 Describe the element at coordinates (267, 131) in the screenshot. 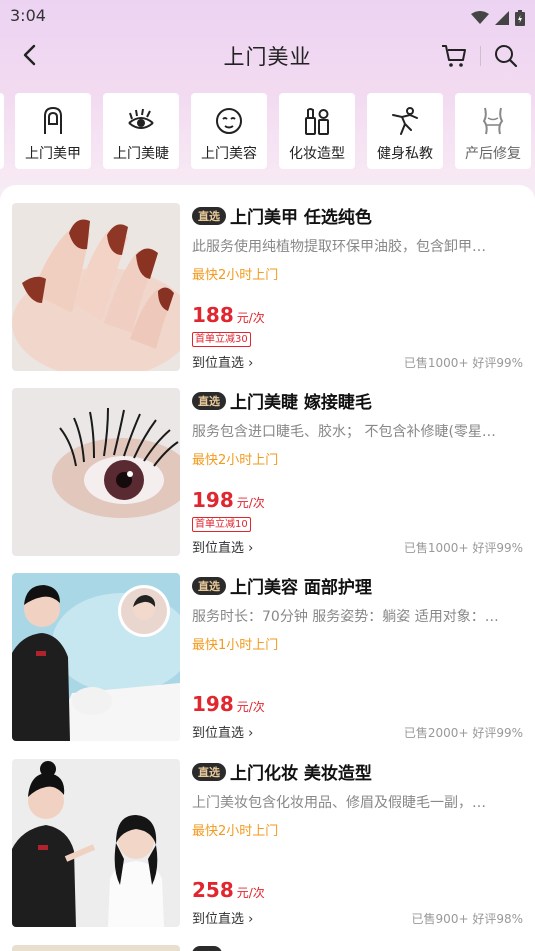

I see `category-row: 上门美甲 上门美睫 上门美容 化妆造型 健身私教 产后修复` at that location.